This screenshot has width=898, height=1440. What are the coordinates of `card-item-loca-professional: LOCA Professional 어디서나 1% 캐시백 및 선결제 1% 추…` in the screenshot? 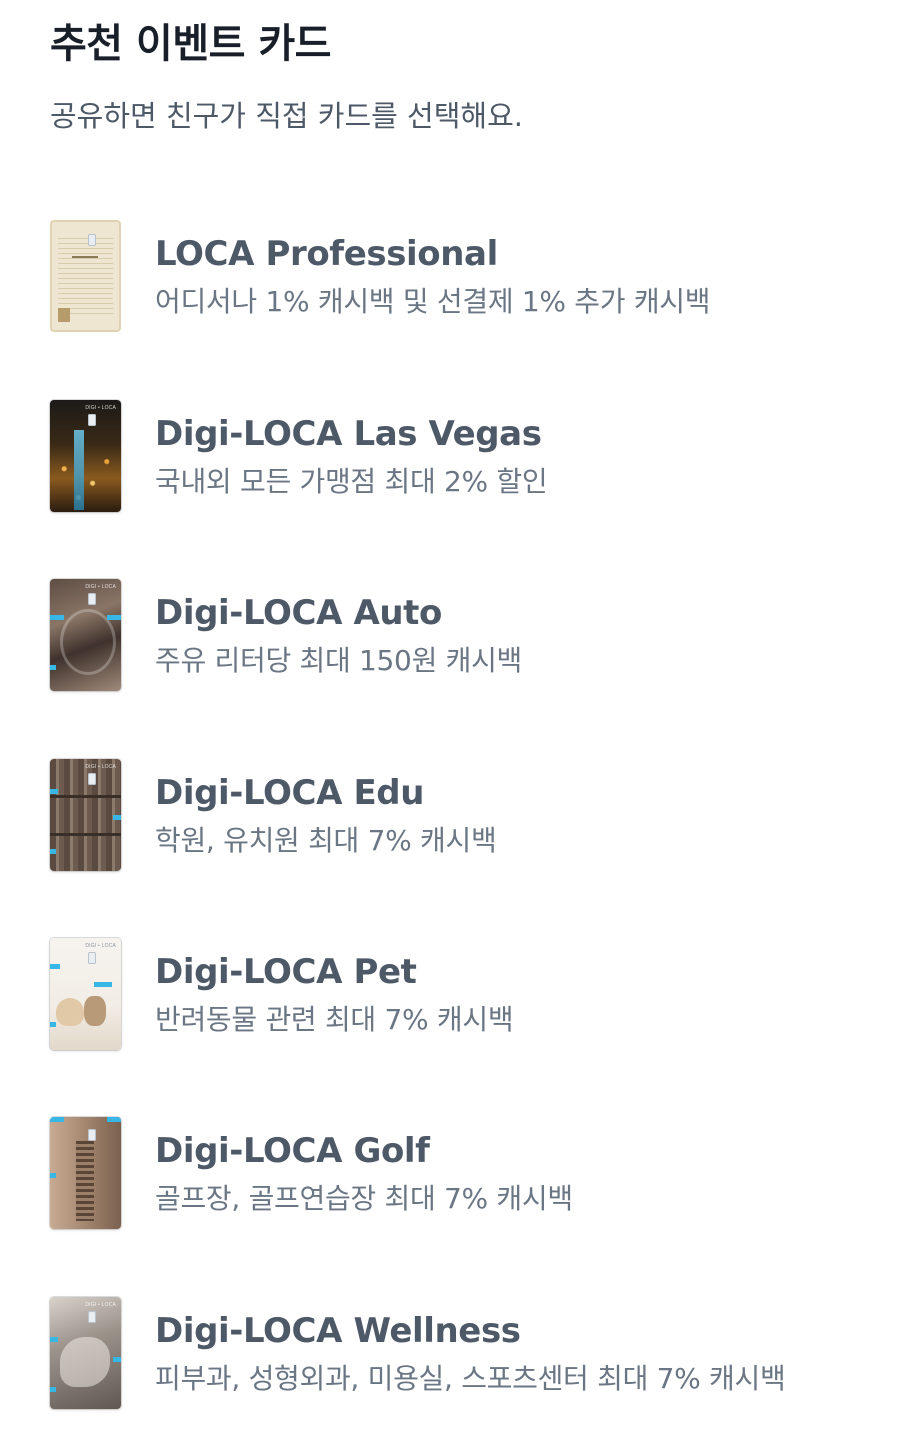 It's located at (449, 258).